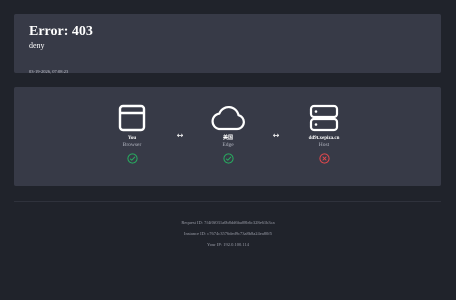 The image size is (456, 300). What do you see at coordinates (61, 31) in the screenshot?
I see `error-title: Error: 403` at bounding box center [61, 31].